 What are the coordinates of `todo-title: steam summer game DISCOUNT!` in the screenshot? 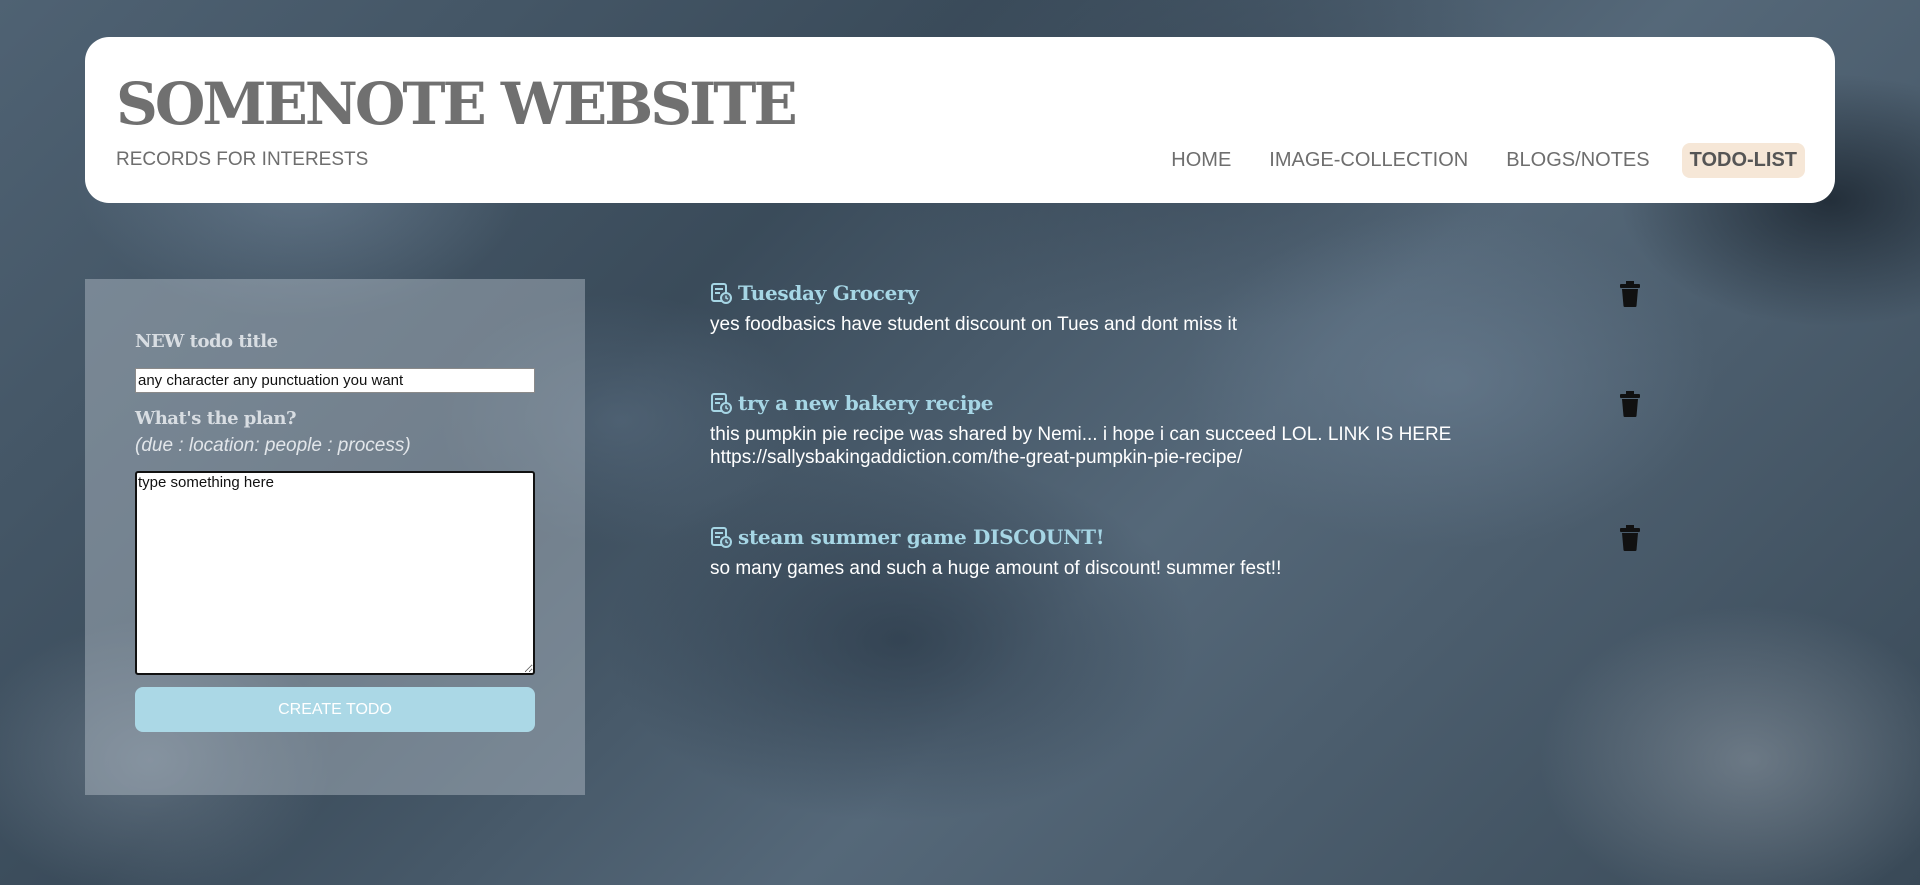 It's located at (921, 537).